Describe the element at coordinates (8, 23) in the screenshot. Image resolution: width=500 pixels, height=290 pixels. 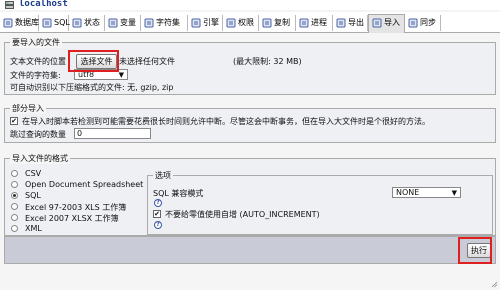
I see `database-icon` at that location.